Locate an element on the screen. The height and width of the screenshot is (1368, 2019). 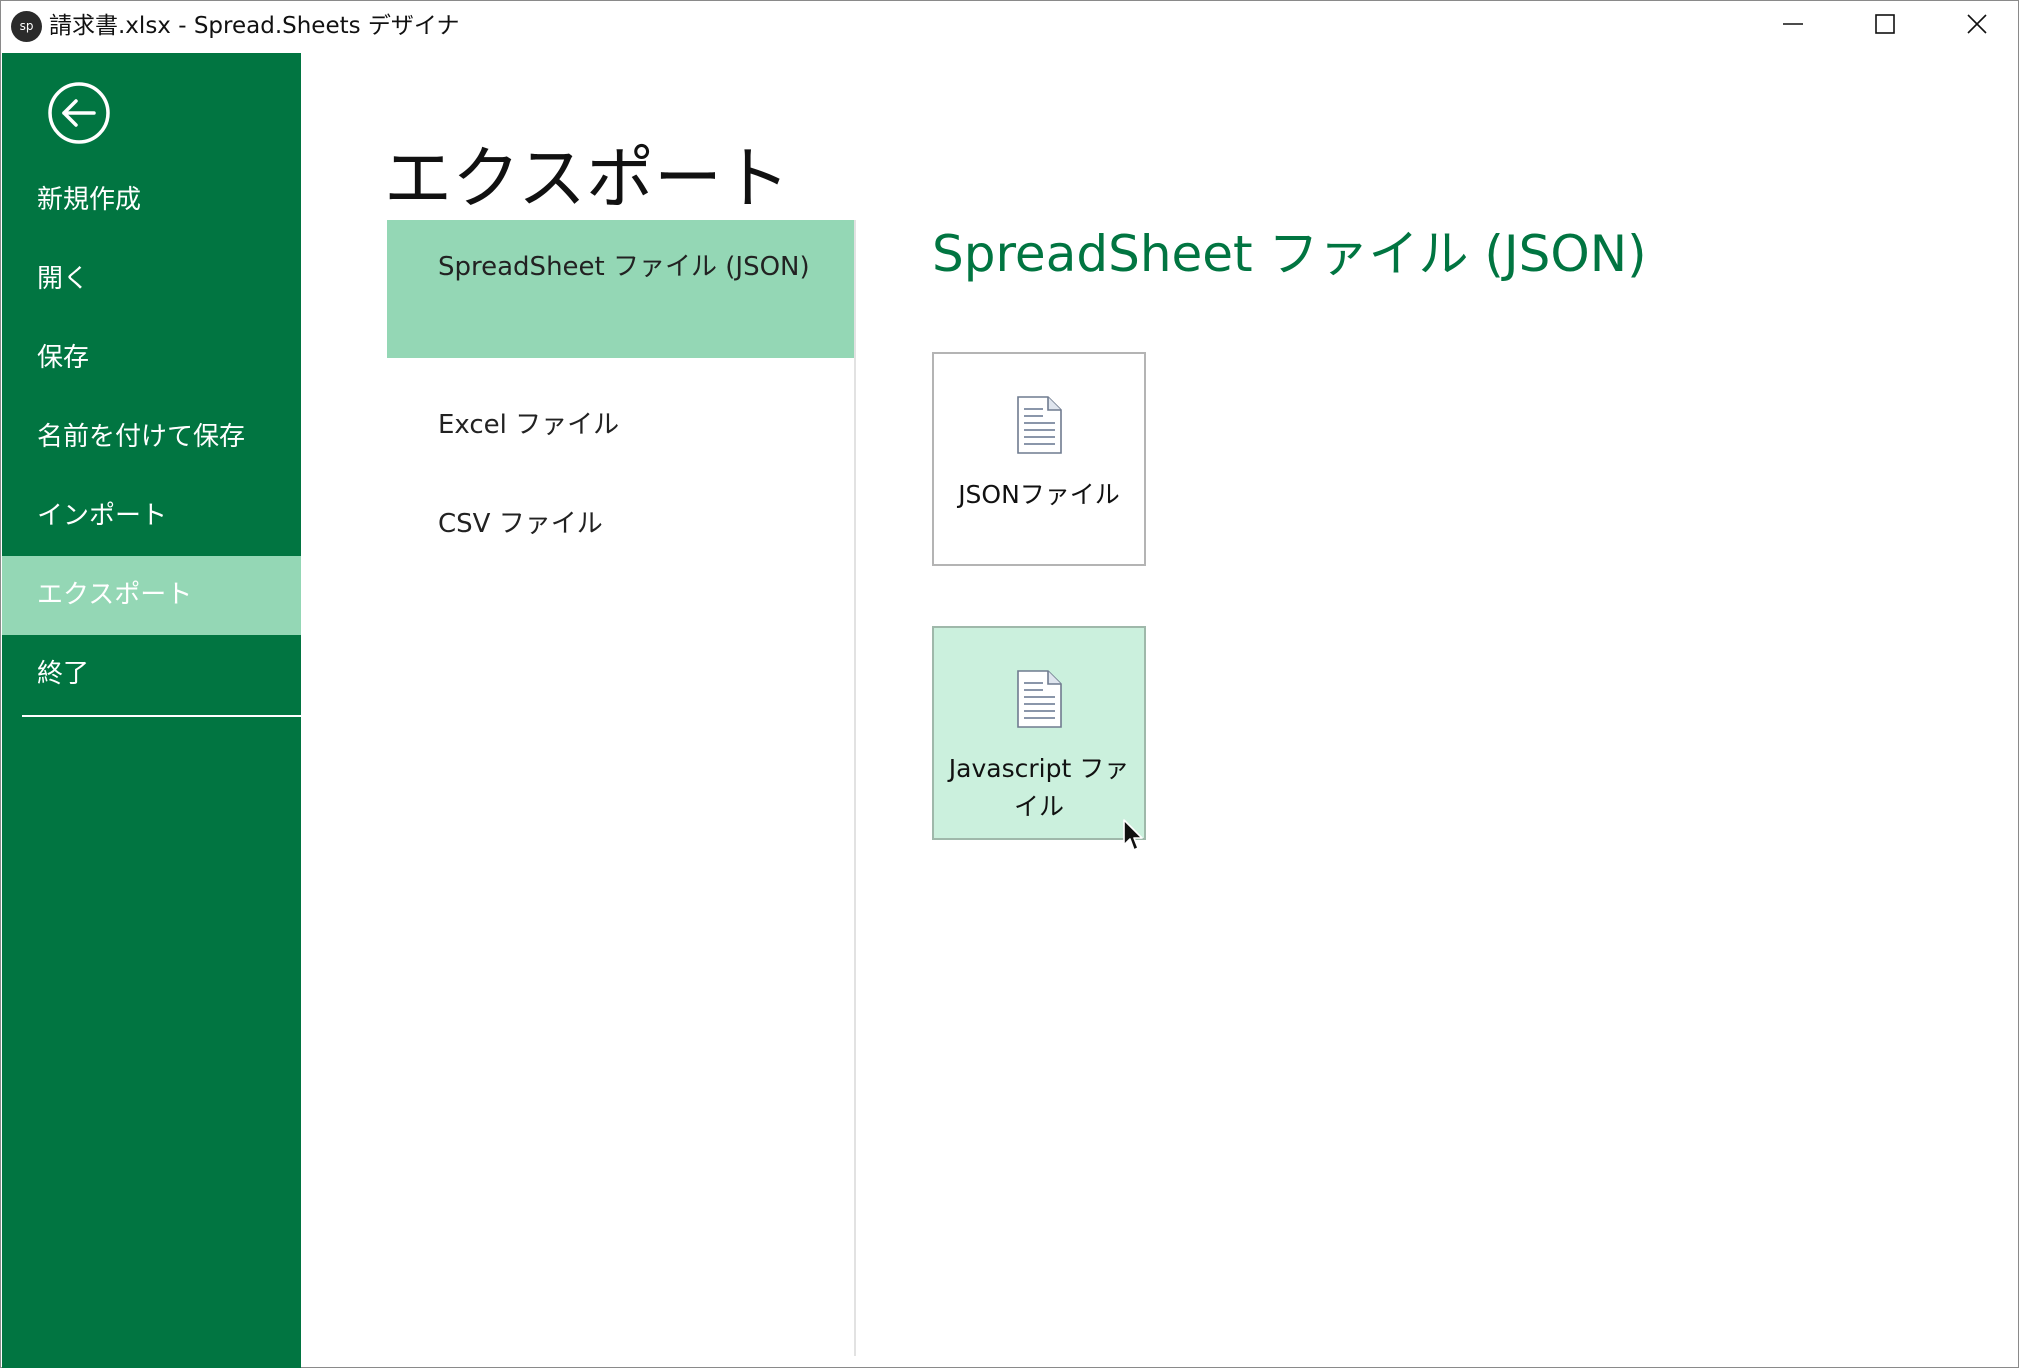
tile-label: JSONファイル is located at coordinates (1039, 494).